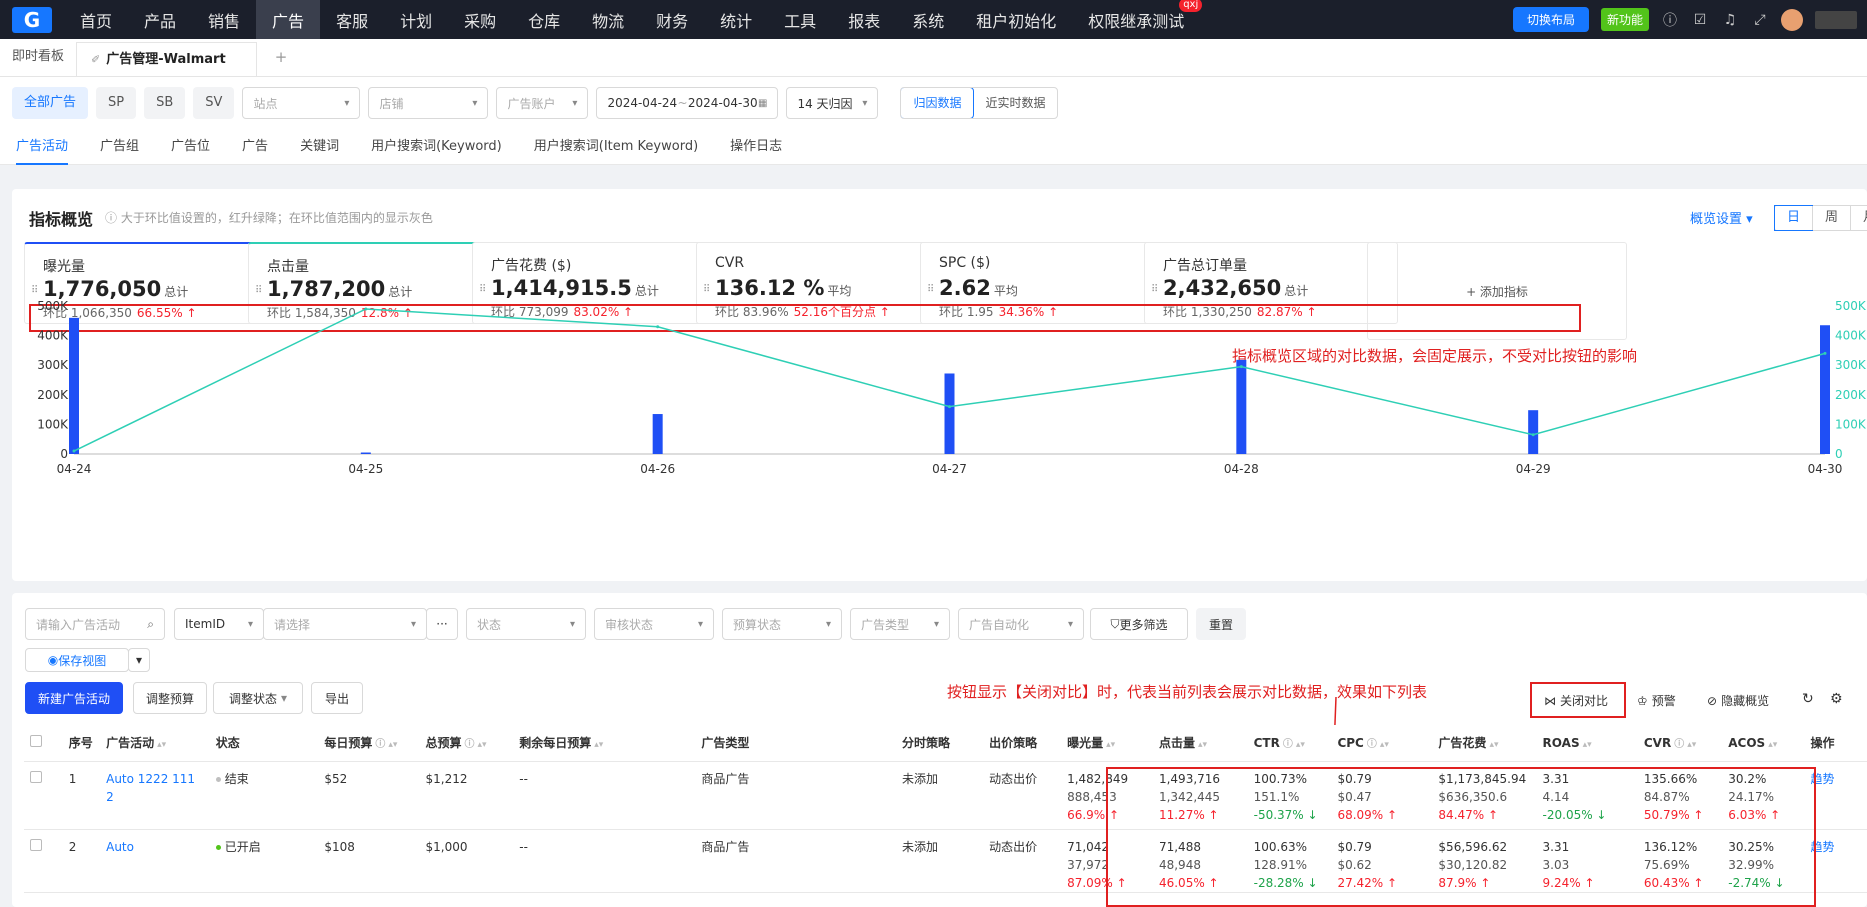 This screenshot has height=907, width=1867. Describe the element at coordinates (335, 779) in the screenshot. I see `daily-budget: $52` at that location.